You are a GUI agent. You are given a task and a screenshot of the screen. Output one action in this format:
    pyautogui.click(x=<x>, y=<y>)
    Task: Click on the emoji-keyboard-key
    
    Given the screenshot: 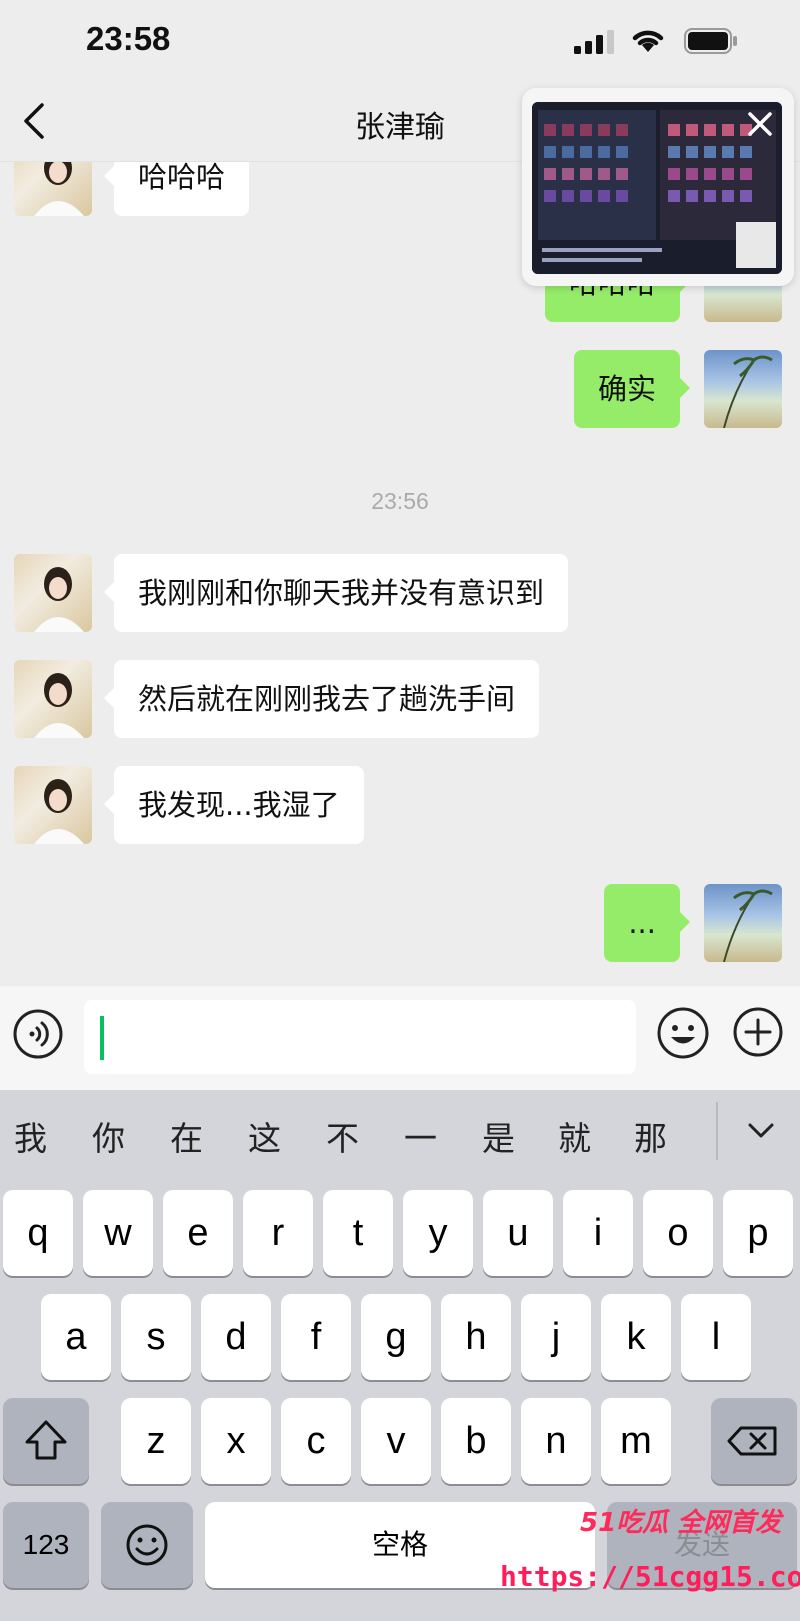 What is the action you would take?
    pyautogui.click(x=147, y=1545)
    